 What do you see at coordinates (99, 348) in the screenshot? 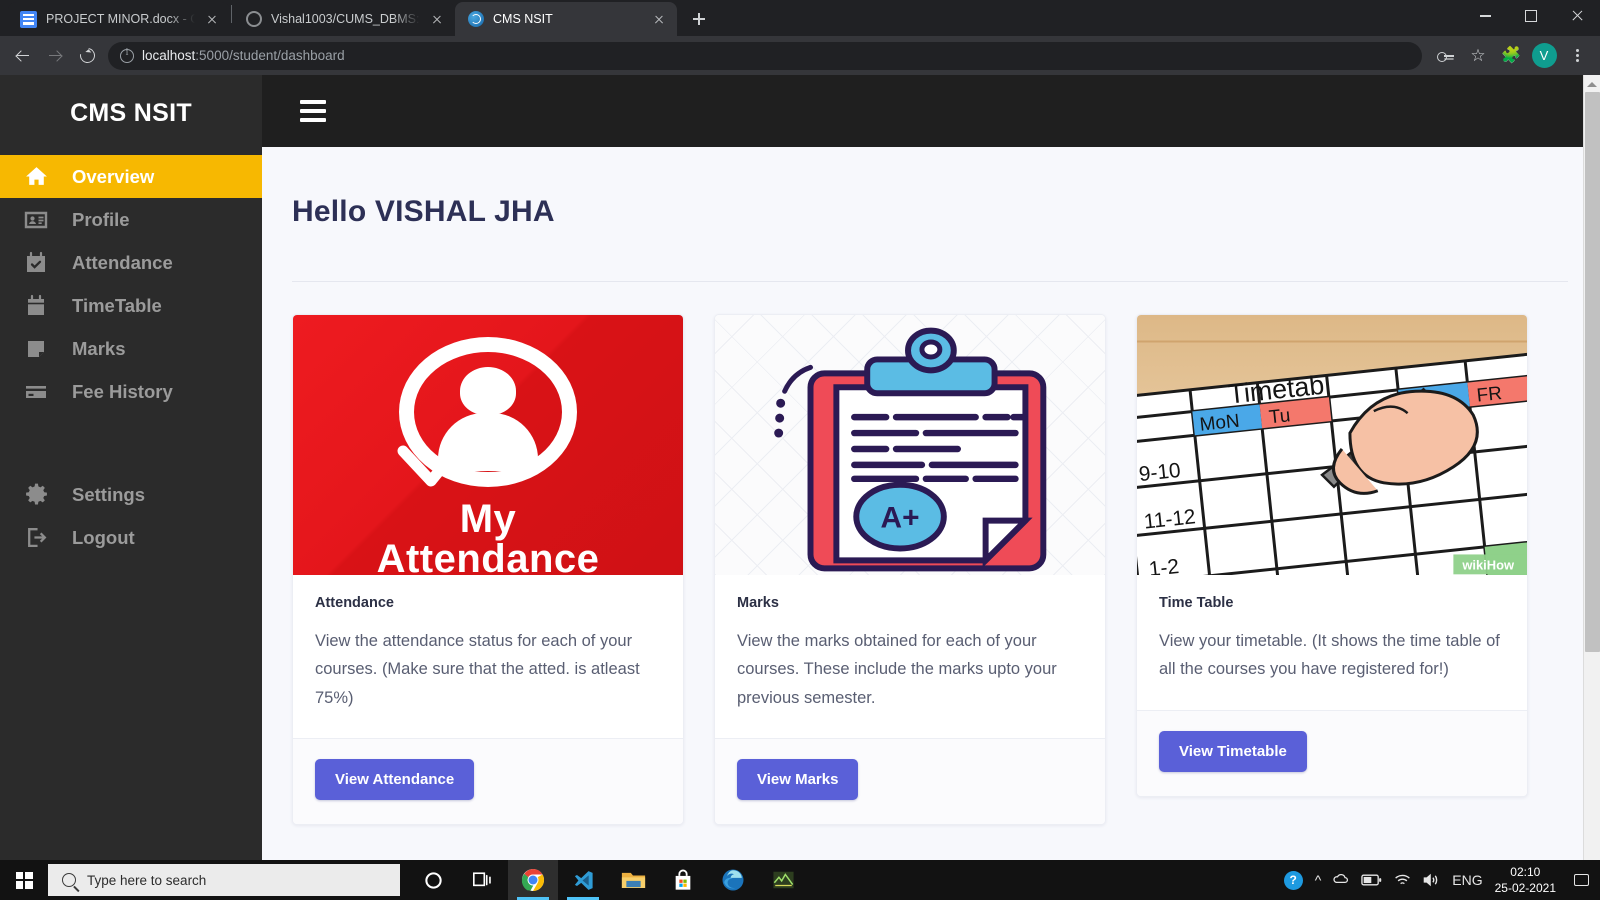
I see `sidebar-item-label: Marks` at bounding box center [99, 348].